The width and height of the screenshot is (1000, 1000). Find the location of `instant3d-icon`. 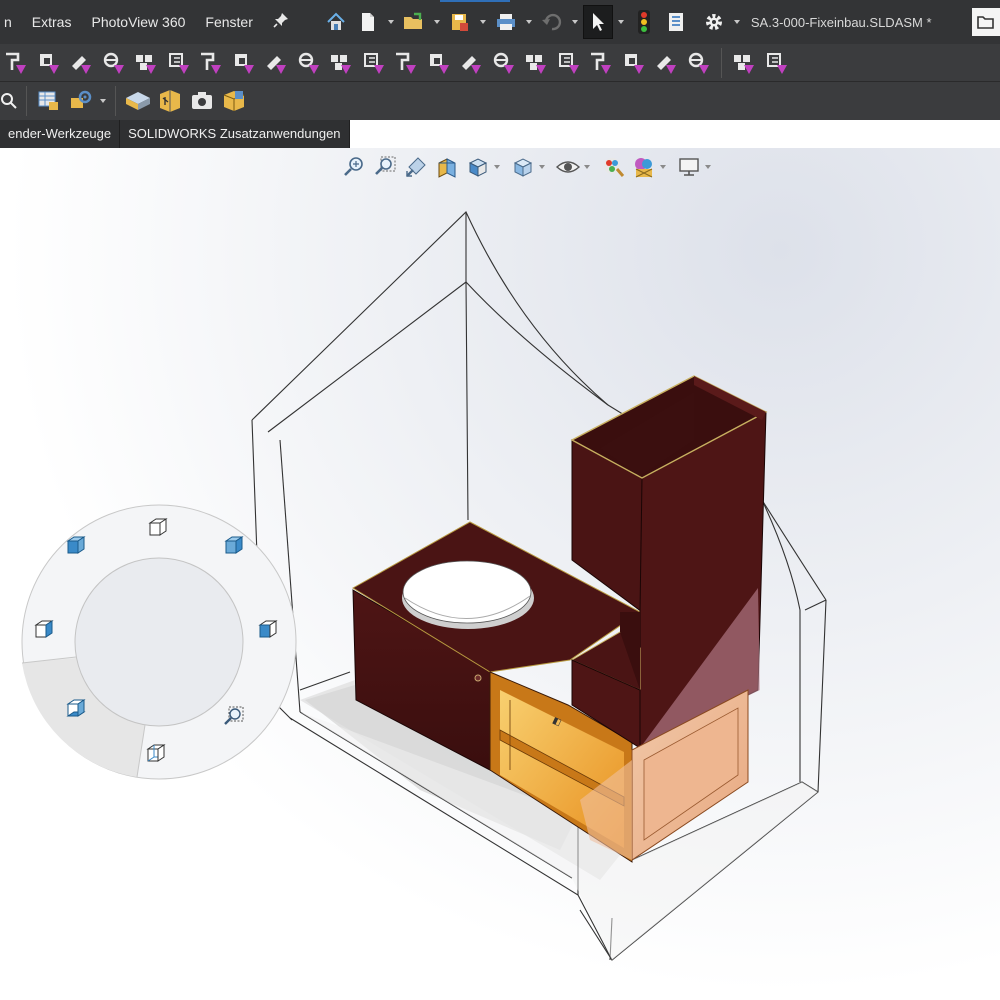

instant3d-icon is located at coordinates (699, 63).